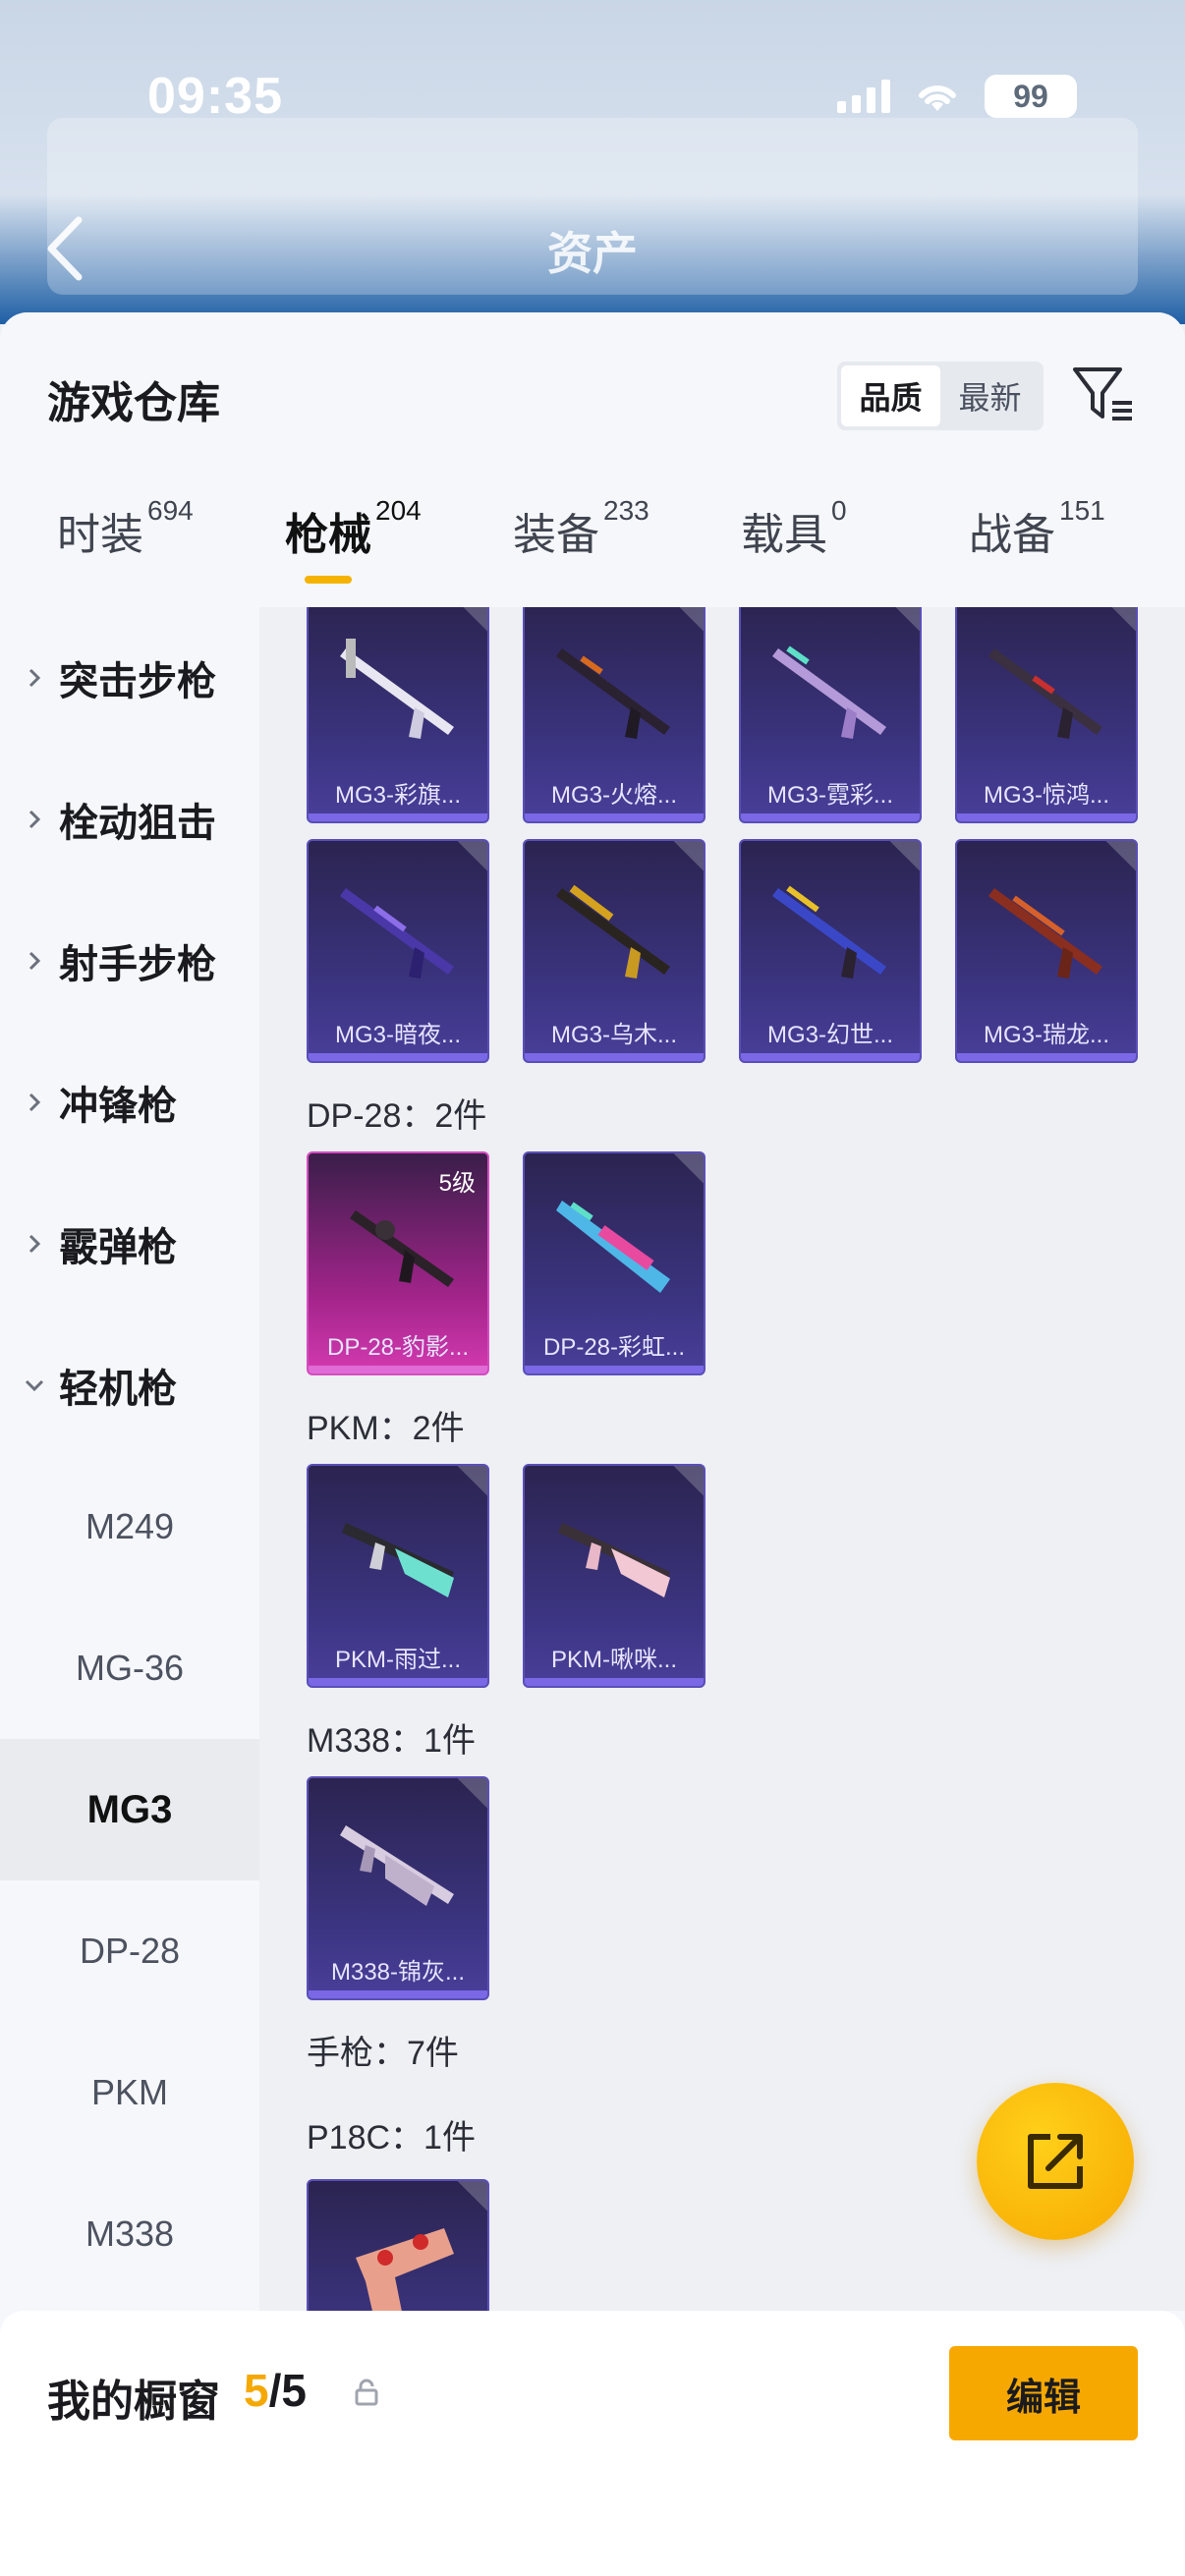 The height and width of the screenshot is (2576, 1185). I want to click on lock-icon, so click(367, 2392).